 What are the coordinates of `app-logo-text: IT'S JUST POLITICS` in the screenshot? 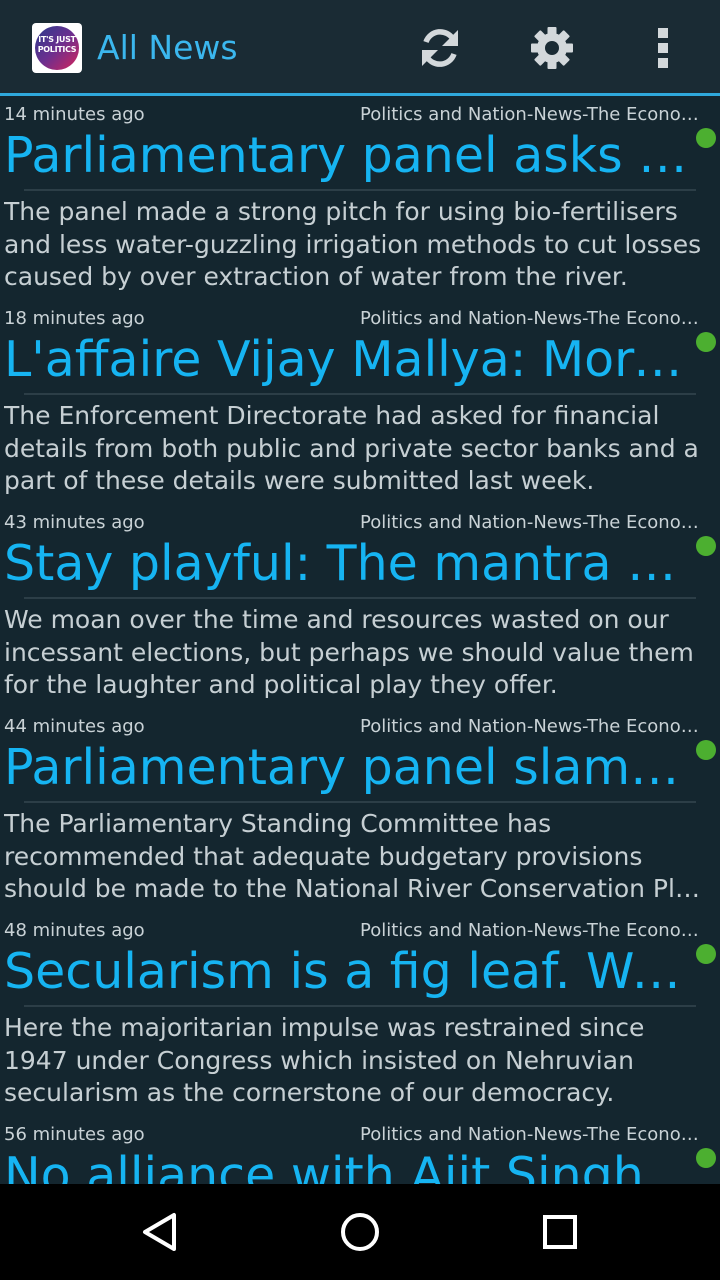 It's located at (57, 45).